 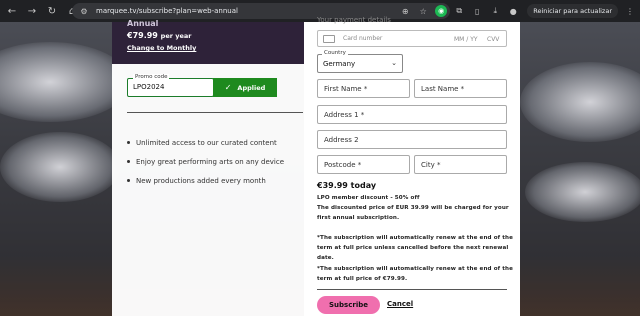 What do you see at coordinates (343, 165) in the screenshot?
I see `postcode-placeholder: Postcode *` at bounding box center [343, 165].